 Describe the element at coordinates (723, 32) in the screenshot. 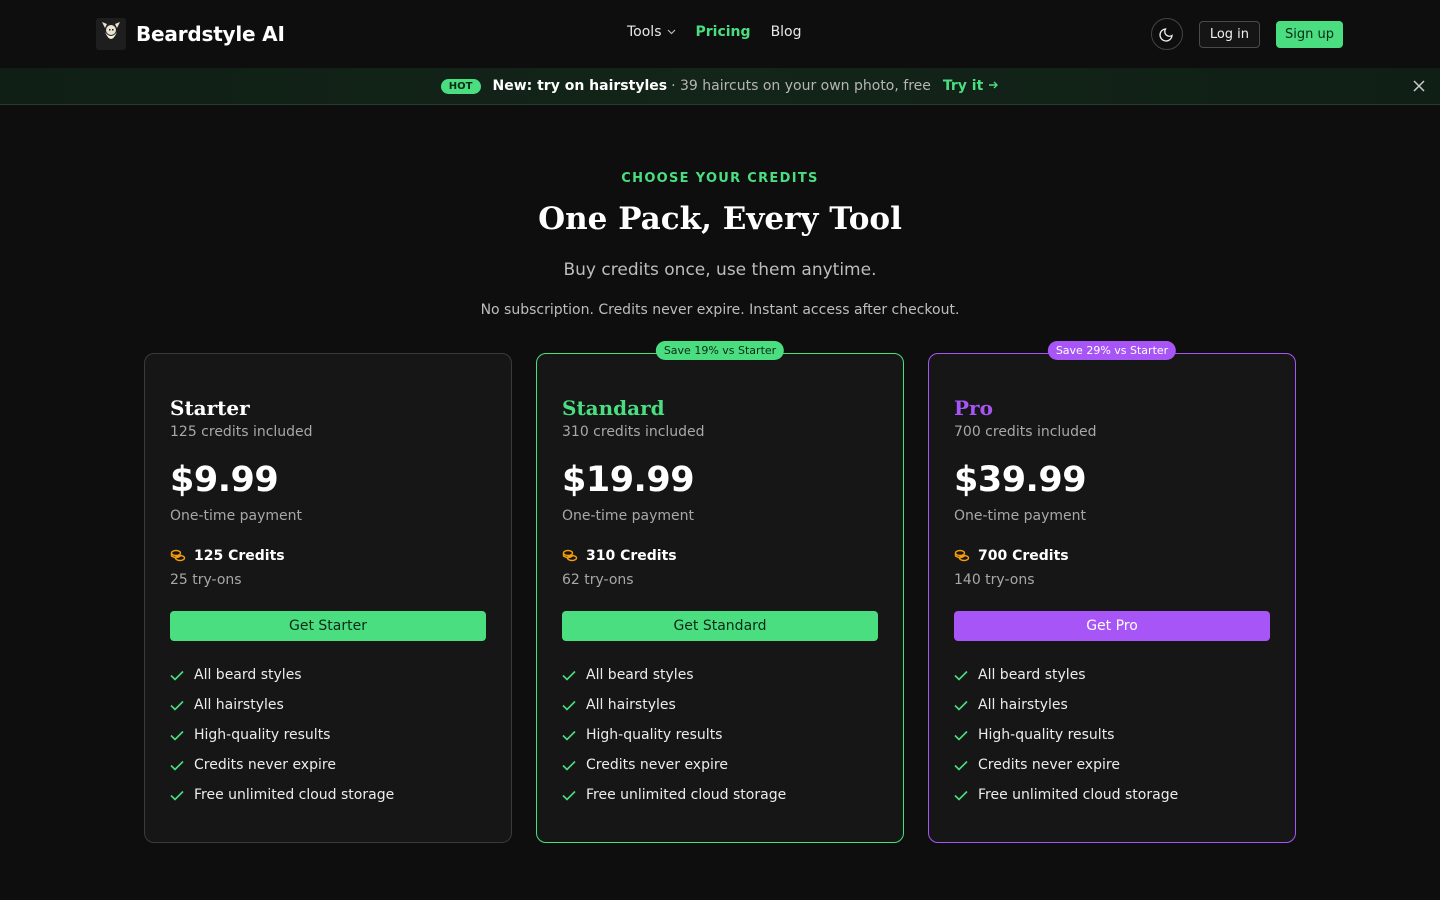

I see `nav-pricing: Pricing` at that location.